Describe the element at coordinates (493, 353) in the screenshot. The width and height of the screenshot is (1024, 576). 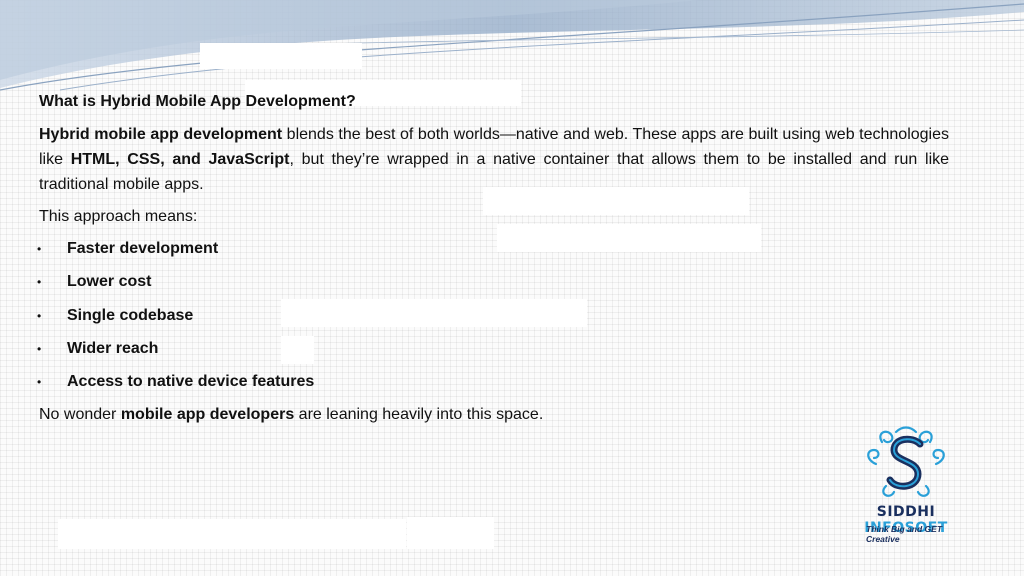
I see `list-item: • Wider reach` at that location.